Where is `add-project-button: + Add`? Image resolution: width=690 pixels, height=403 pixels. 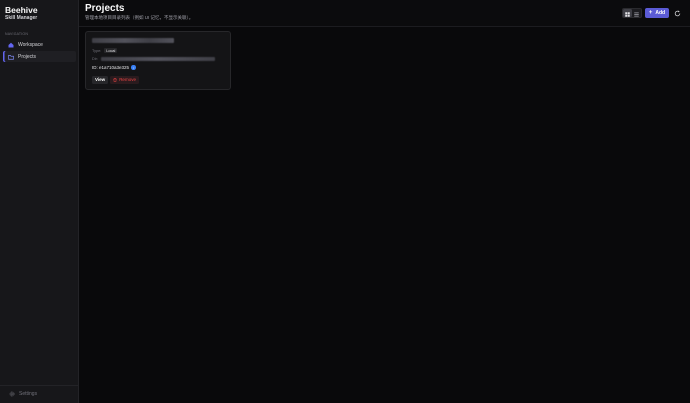
add-project-button: + Add is located at coordinates (657, 12).